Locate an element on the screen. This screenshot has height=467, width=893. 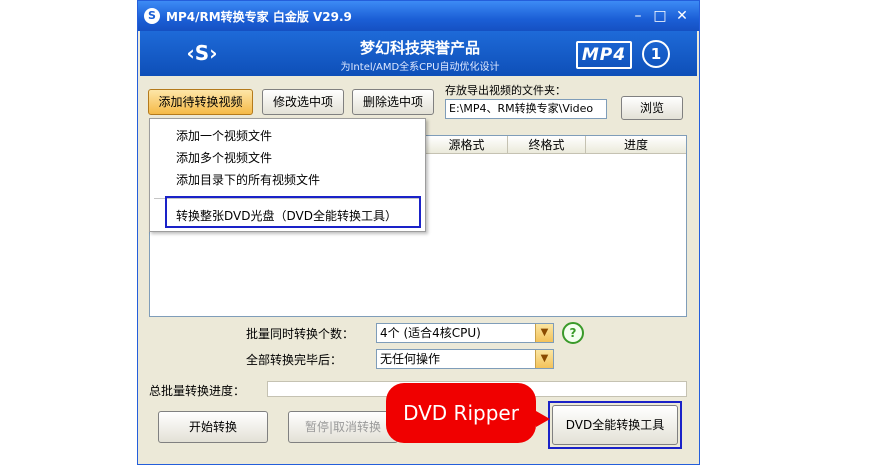
after-conversion-value: 无任何操作 is located at coordinates (410, 359).